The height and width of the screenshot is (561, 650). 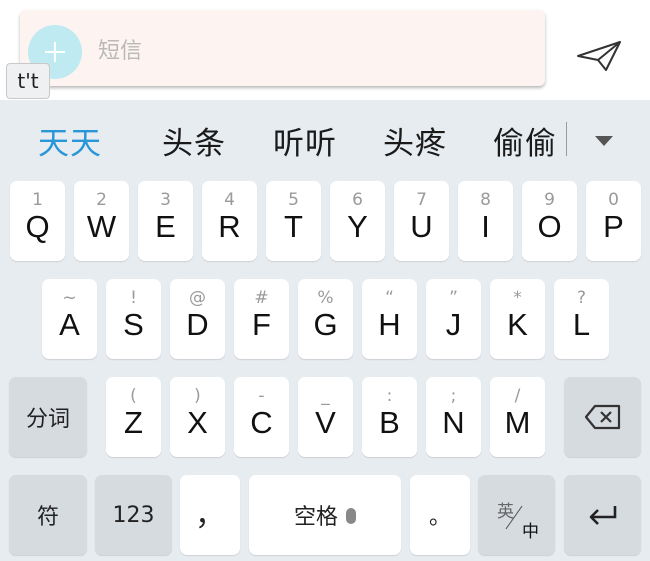 I want to click on key-letter: N, so click(x=453, y=422).